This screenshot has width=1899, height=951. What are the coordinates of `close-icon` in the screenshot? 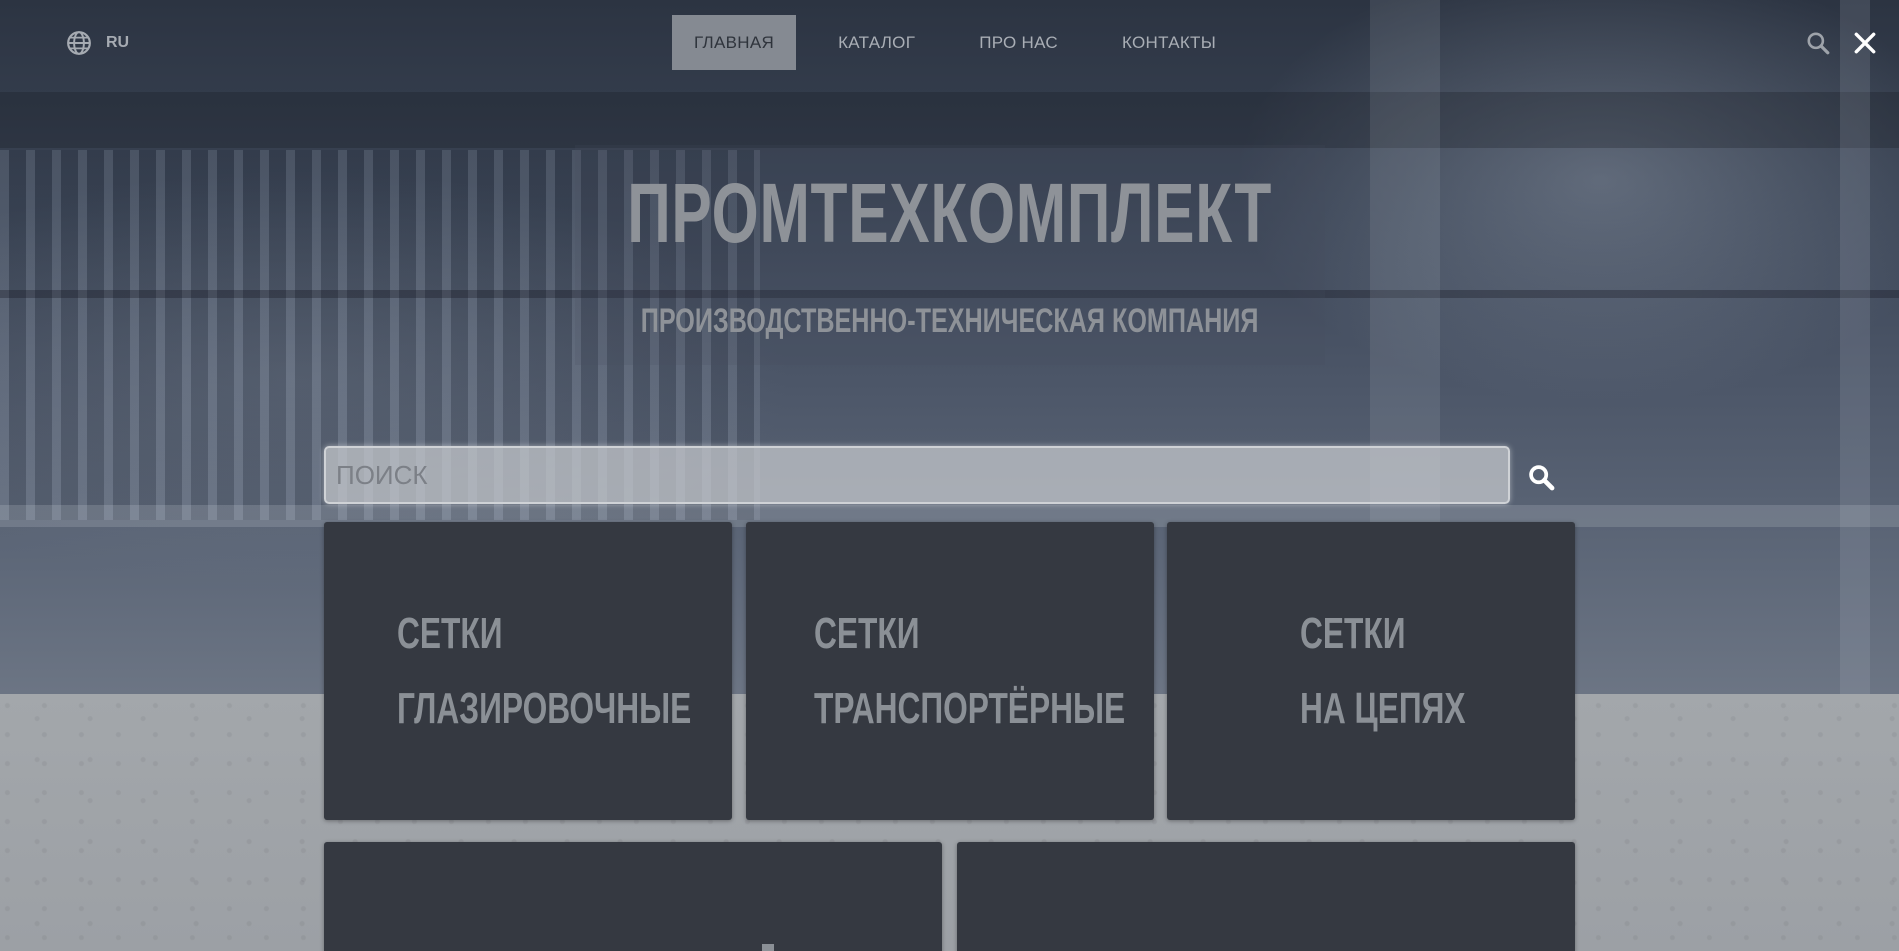 It's located at (1865, 43).